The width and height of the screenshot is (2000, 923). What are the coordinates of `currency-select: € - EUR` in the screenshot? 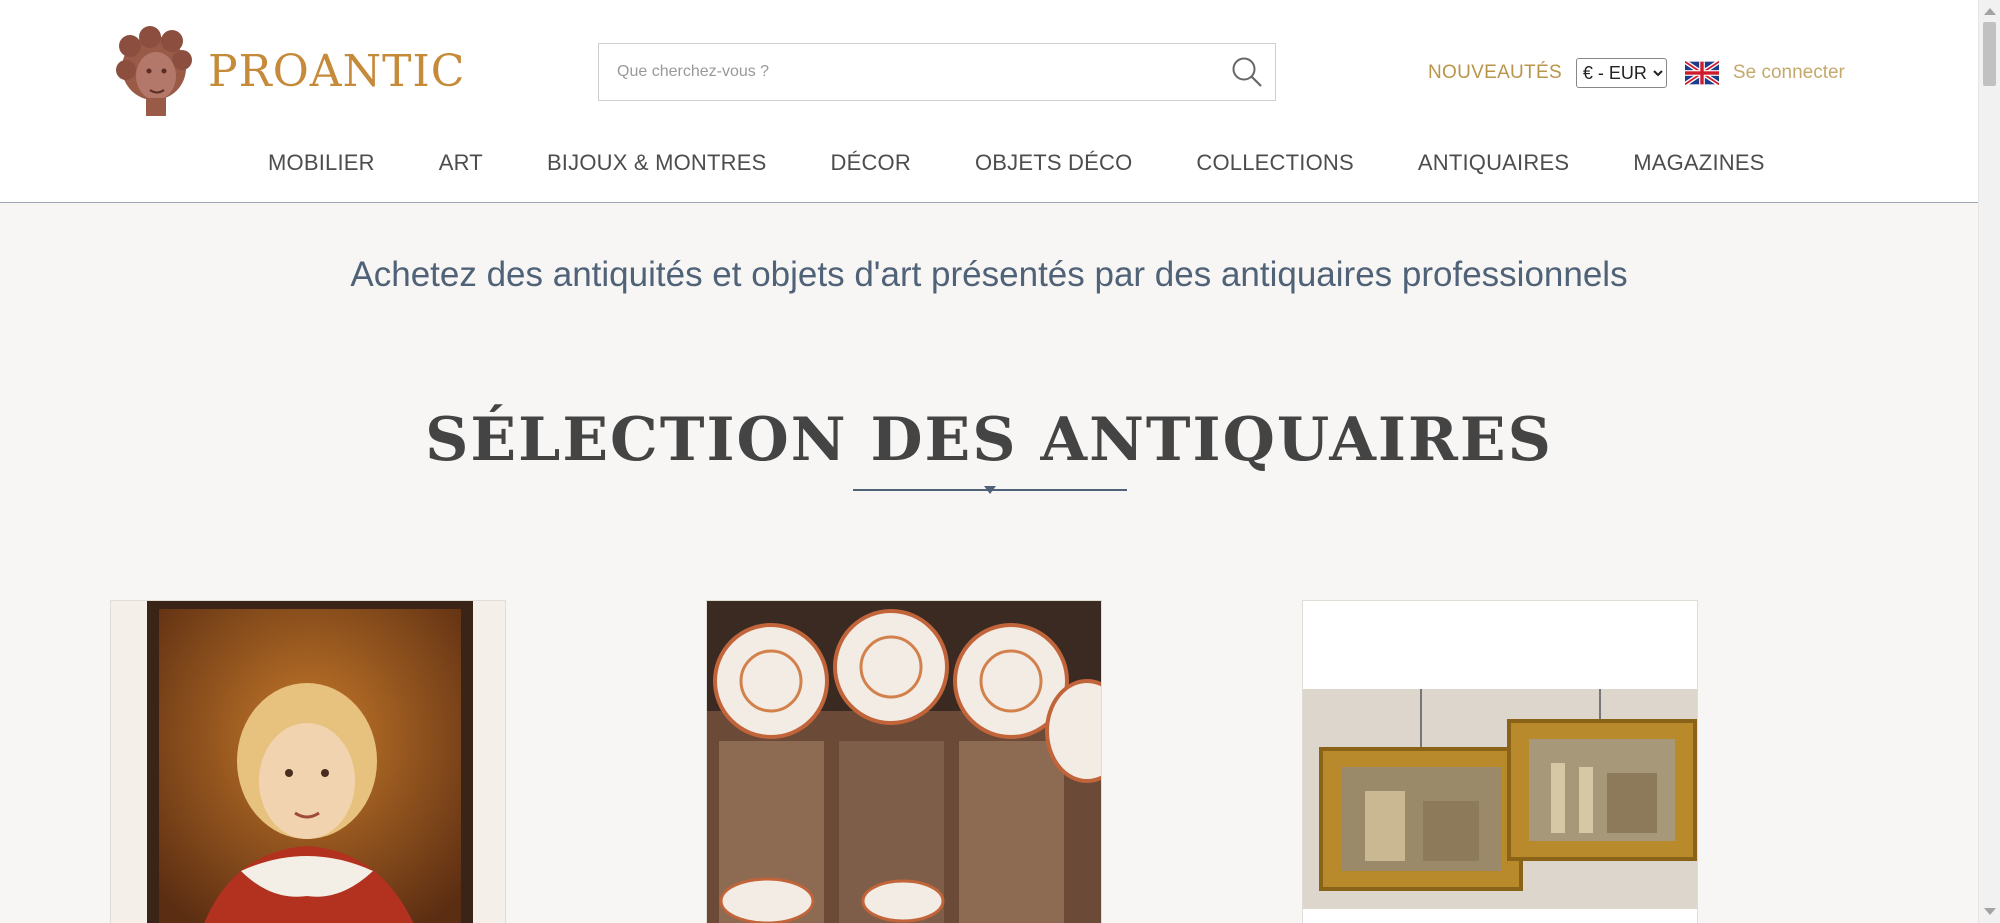 It's located at (1621, 73).